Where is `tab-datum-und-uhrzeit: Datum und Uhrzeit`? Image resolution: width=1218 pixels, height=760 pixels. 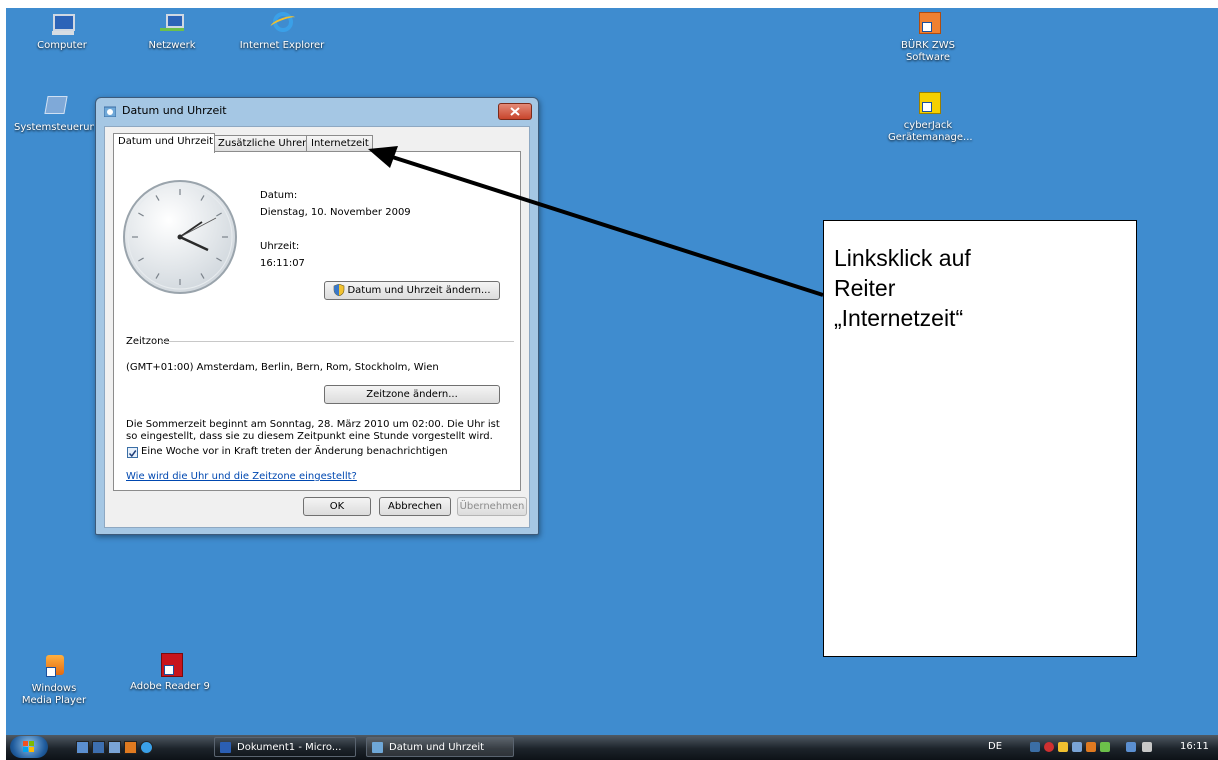 tab-datum-und-uhrzeit: Datum und Uhrzeit is located at coordinates (164, 143).